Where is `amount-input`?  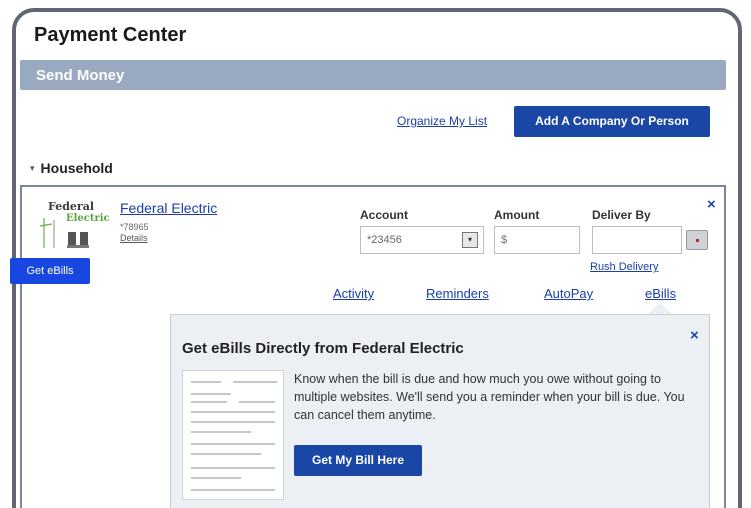
amount-input is located at coordinates (537, 240).